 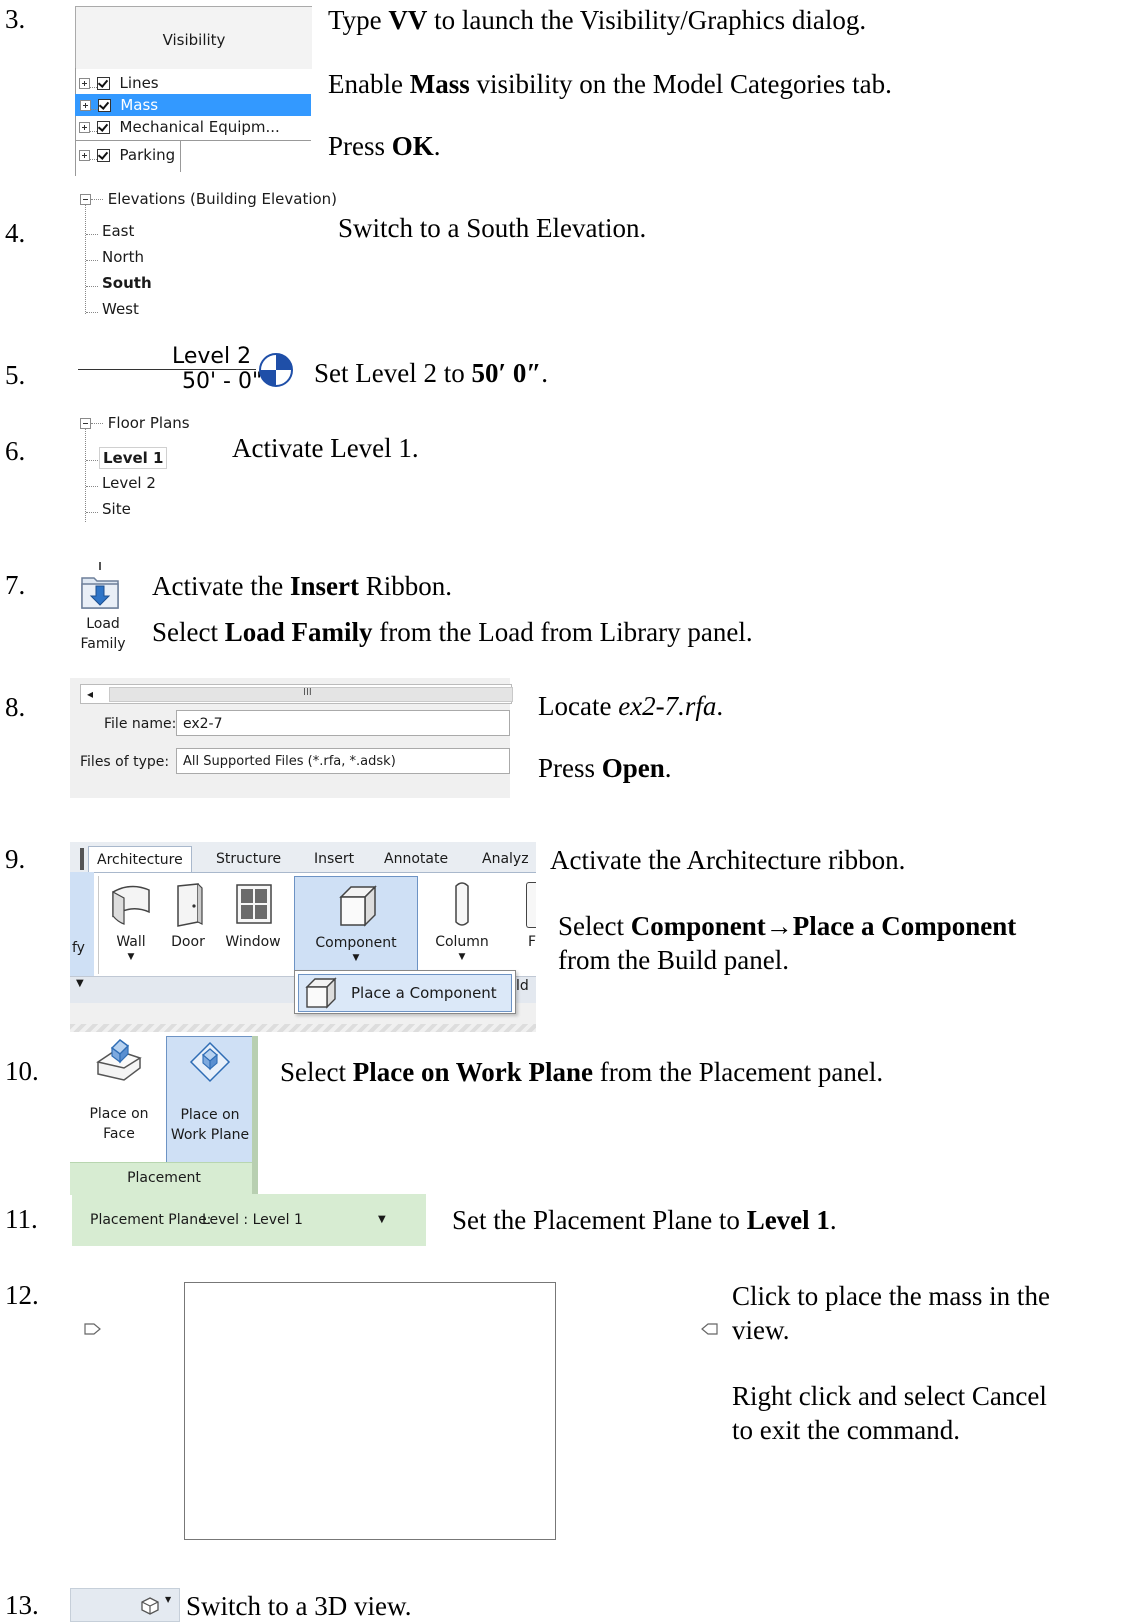 I want to click on category-row-mass-selected: Mass, so click(x=193, y=105).